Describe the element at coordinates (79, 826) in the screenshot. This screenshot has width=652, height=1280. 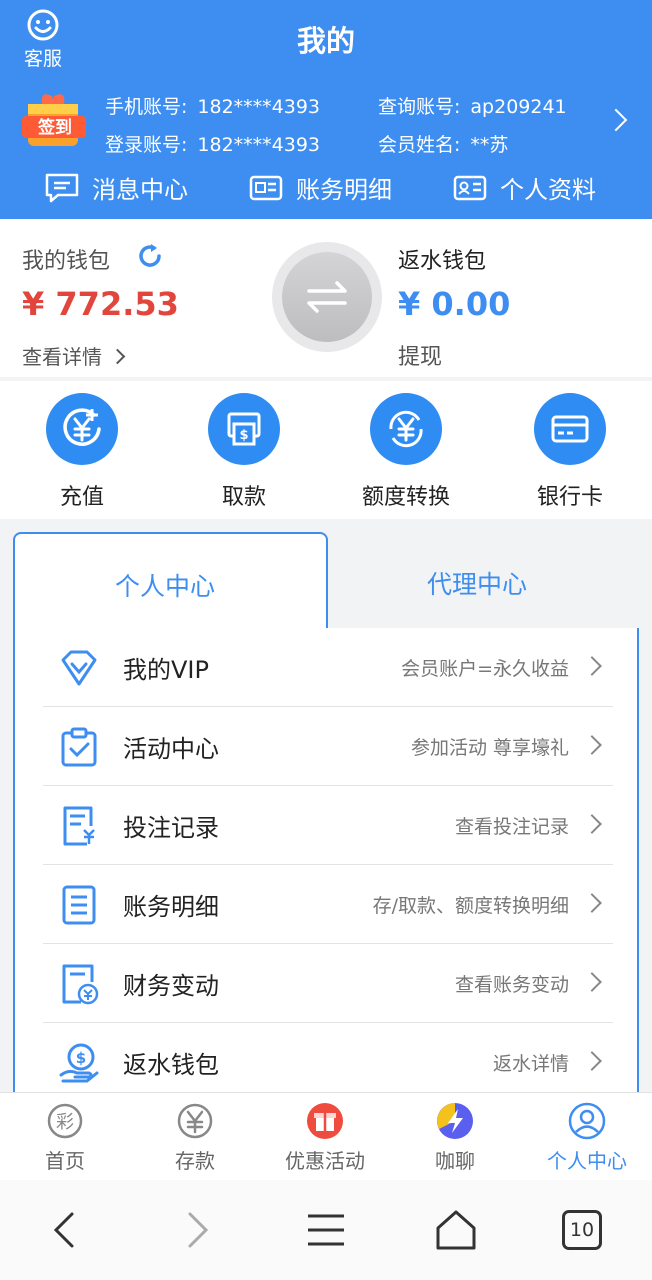
I see `bet-record-icon` at that location.